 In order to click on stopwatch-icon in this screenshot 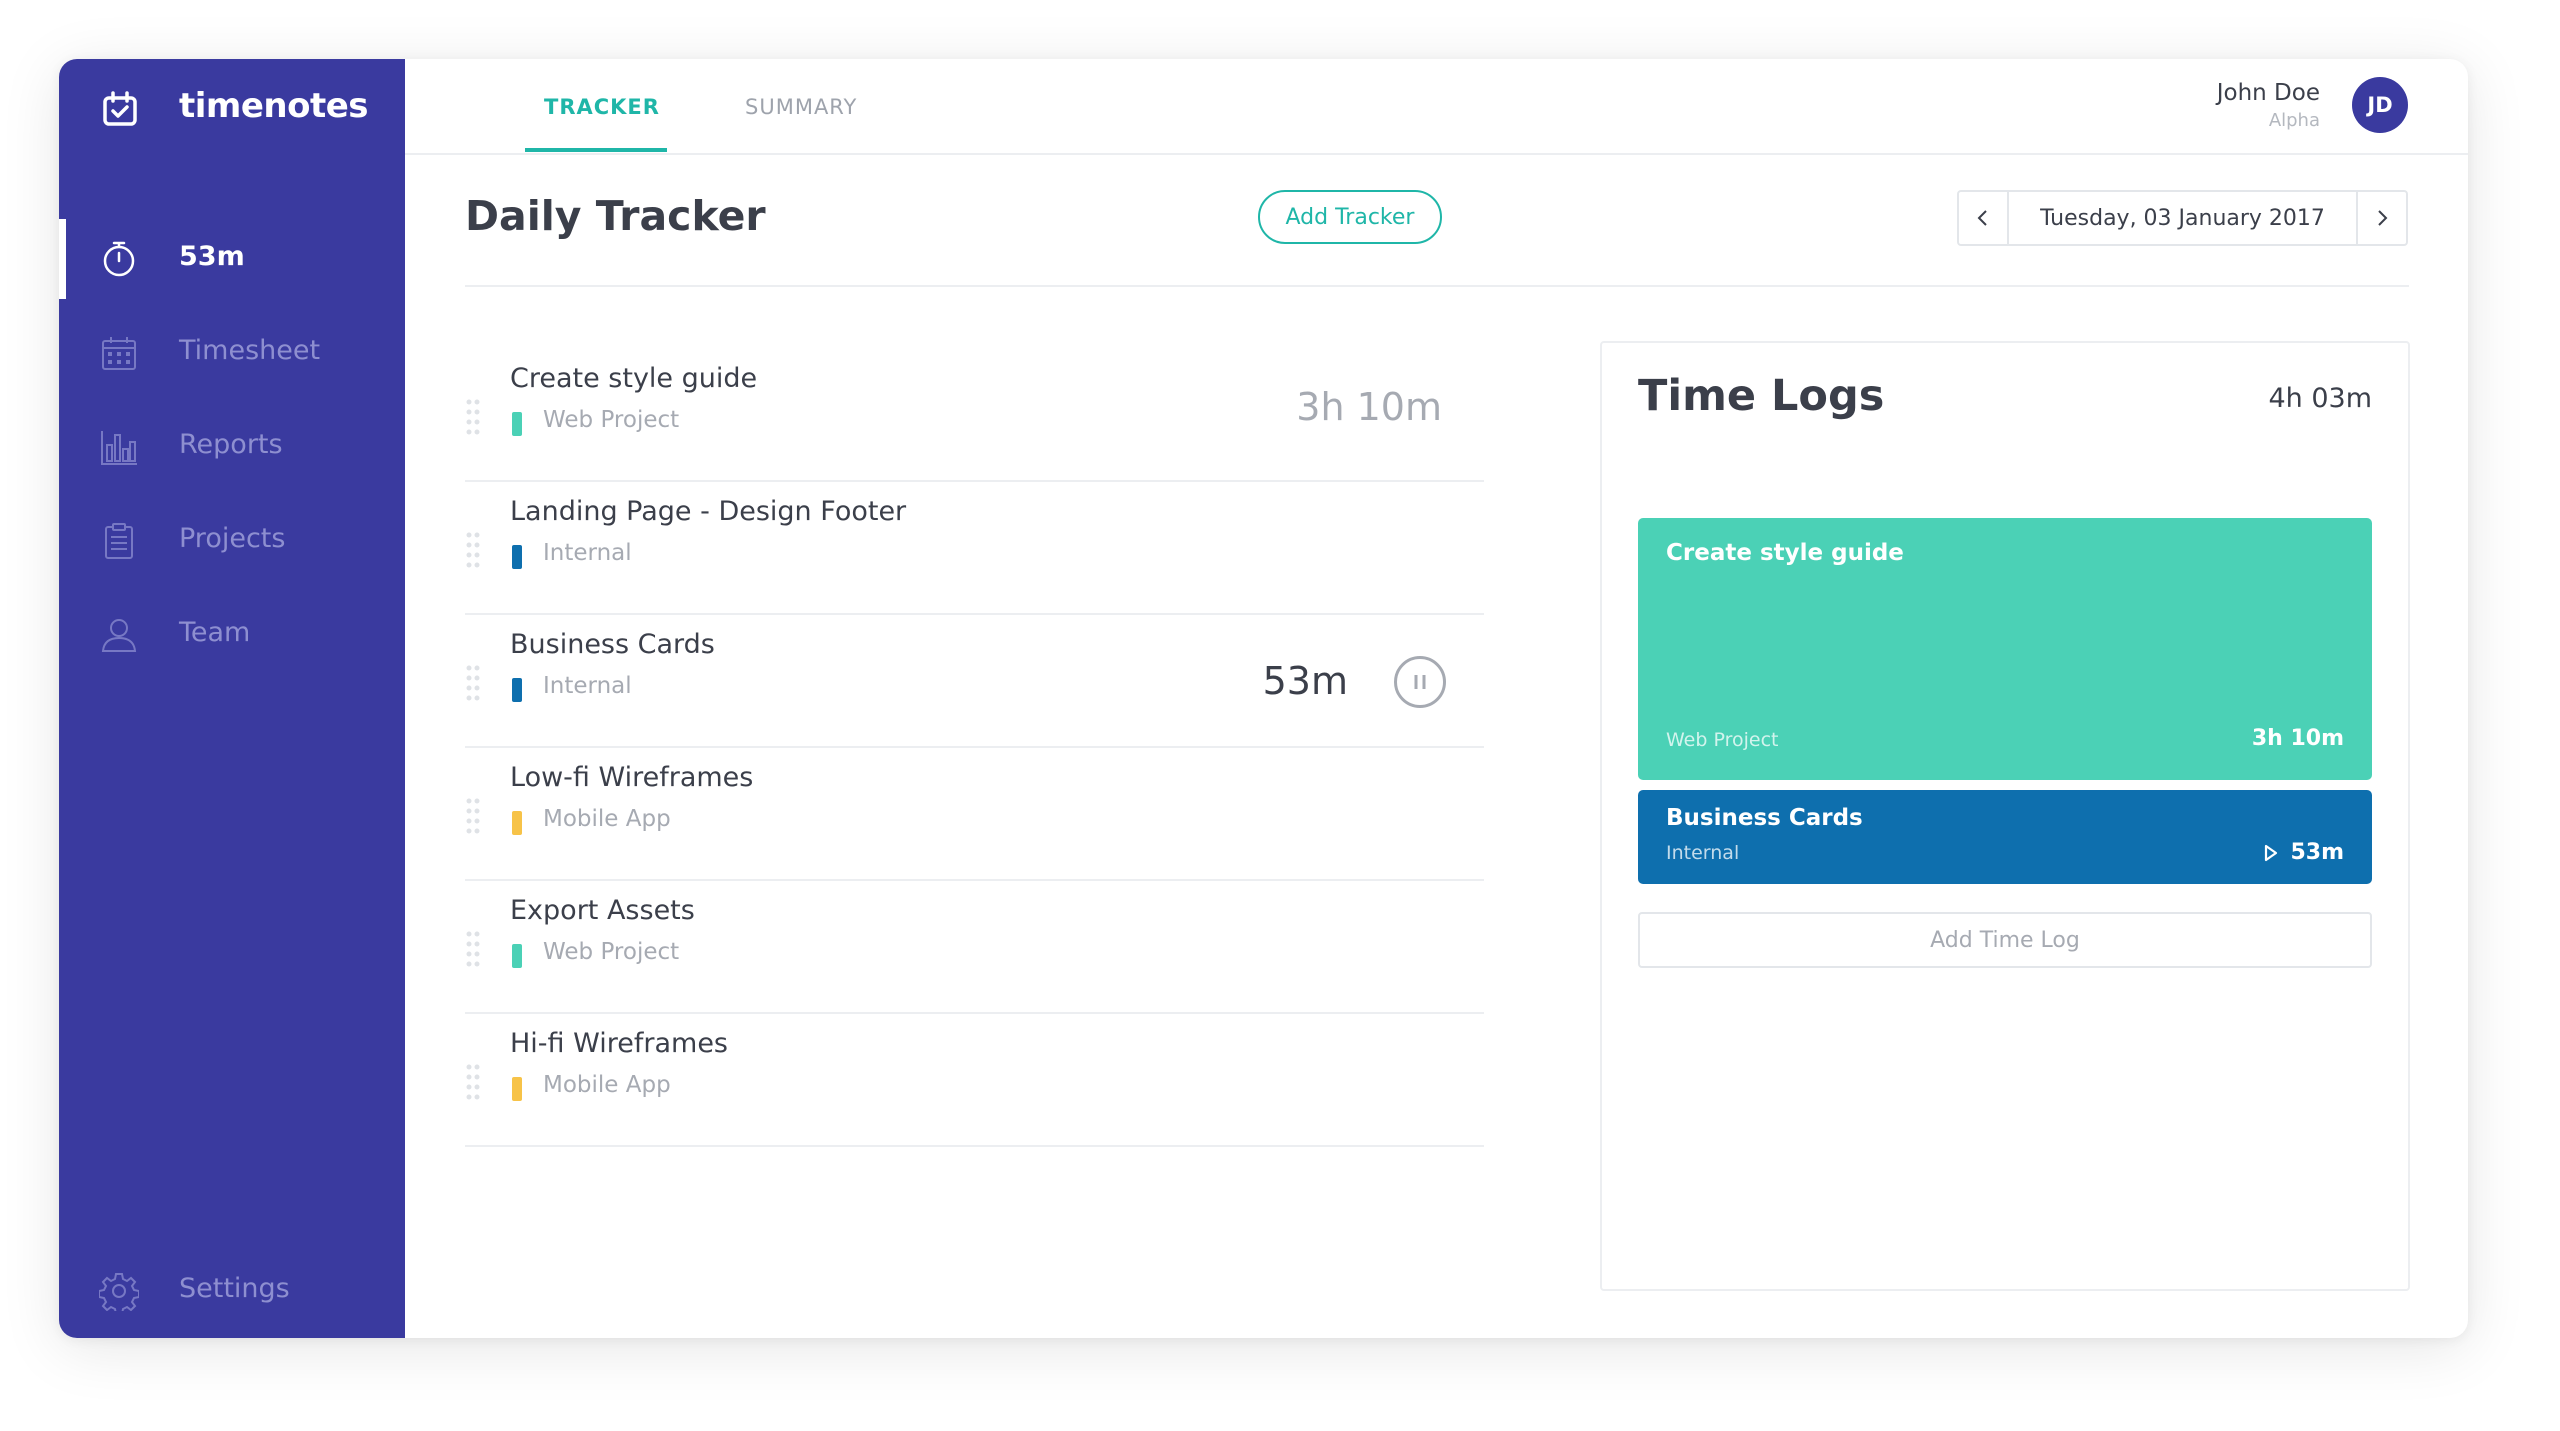, I will do `click(119, 259)`.